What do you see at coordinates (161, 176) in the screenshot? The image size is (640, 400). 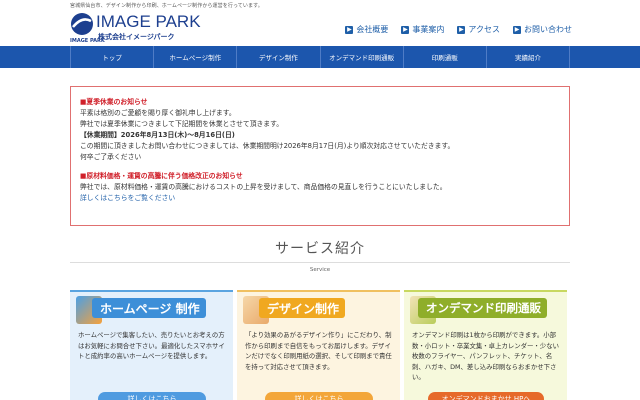 I see `notice-price-heading: ■原材料価格・運賃の高騰に伴う価格改正のお知らせ` at bounding box center [161, 176].